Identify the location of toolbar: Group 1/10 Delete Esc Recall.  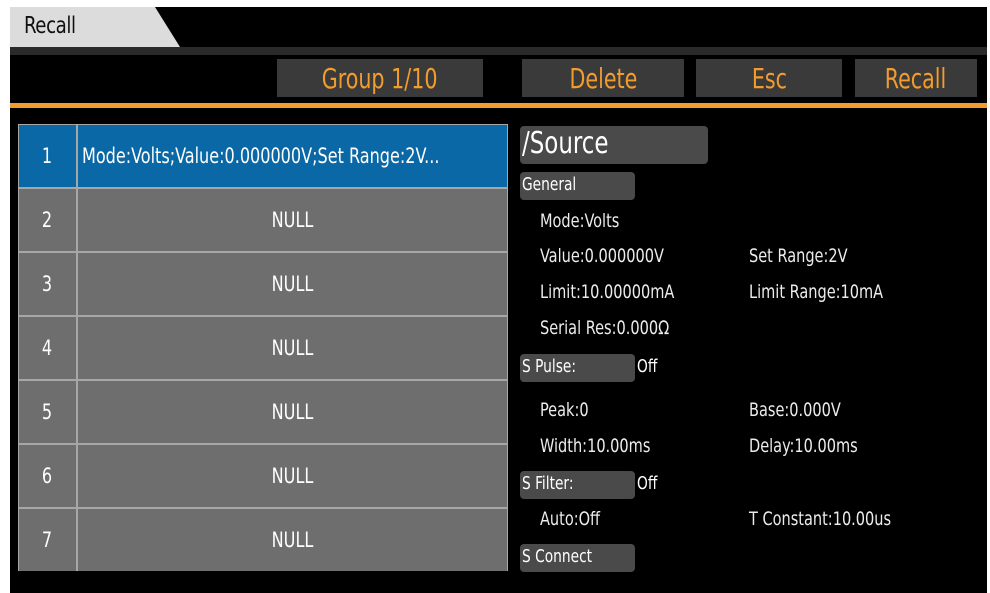
(498, 79).